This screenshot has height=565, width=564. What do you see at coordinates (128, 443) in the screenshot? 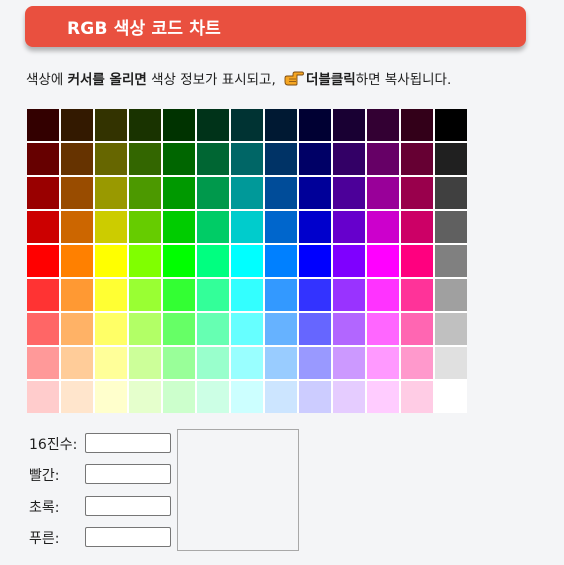
I see `hex-input` at bounding box center [128, 443].